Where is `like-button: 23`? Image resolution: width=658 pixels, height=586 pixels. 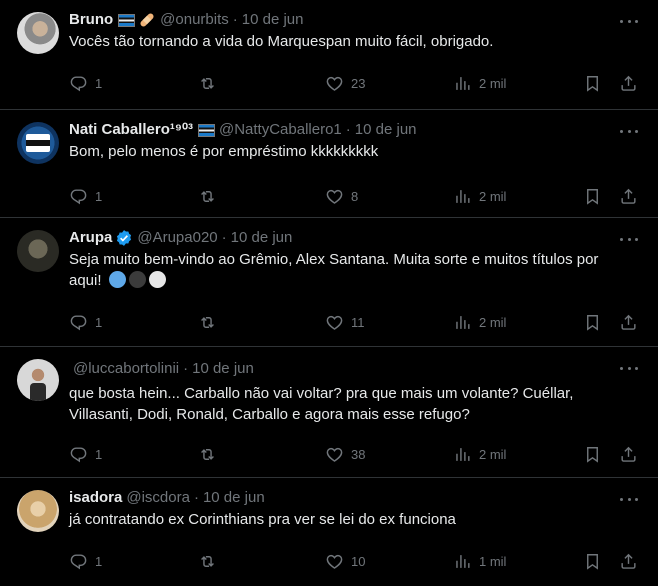
like-button: 23 is located at coordinates (345, 83).